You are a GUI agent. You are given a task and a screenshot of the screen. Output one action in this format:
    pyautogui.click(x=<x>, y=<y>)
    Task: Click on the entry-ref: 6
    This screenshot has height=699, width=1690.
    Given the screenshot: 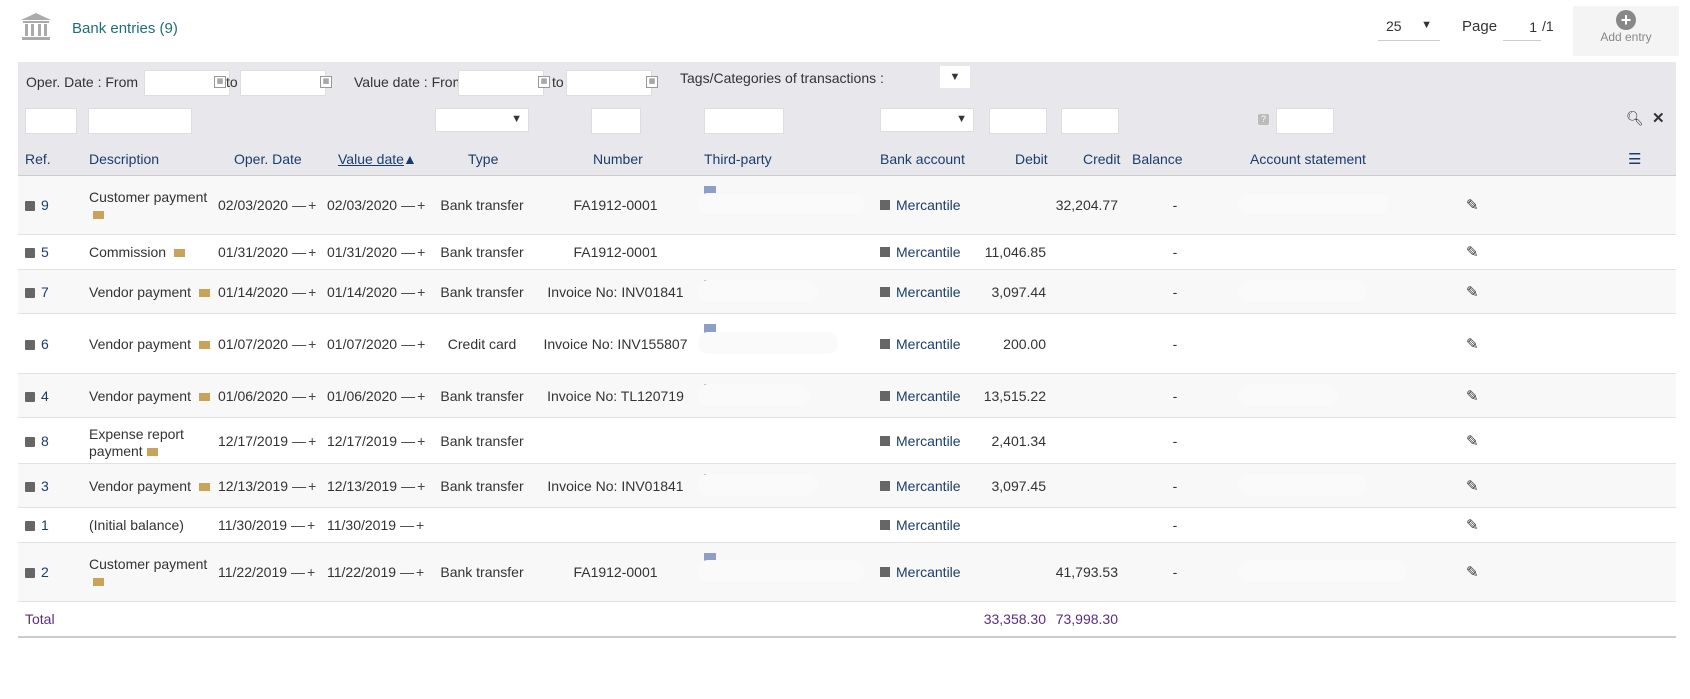 What is the action you would take?
    pyautogui.click(x=45, y=344)
    